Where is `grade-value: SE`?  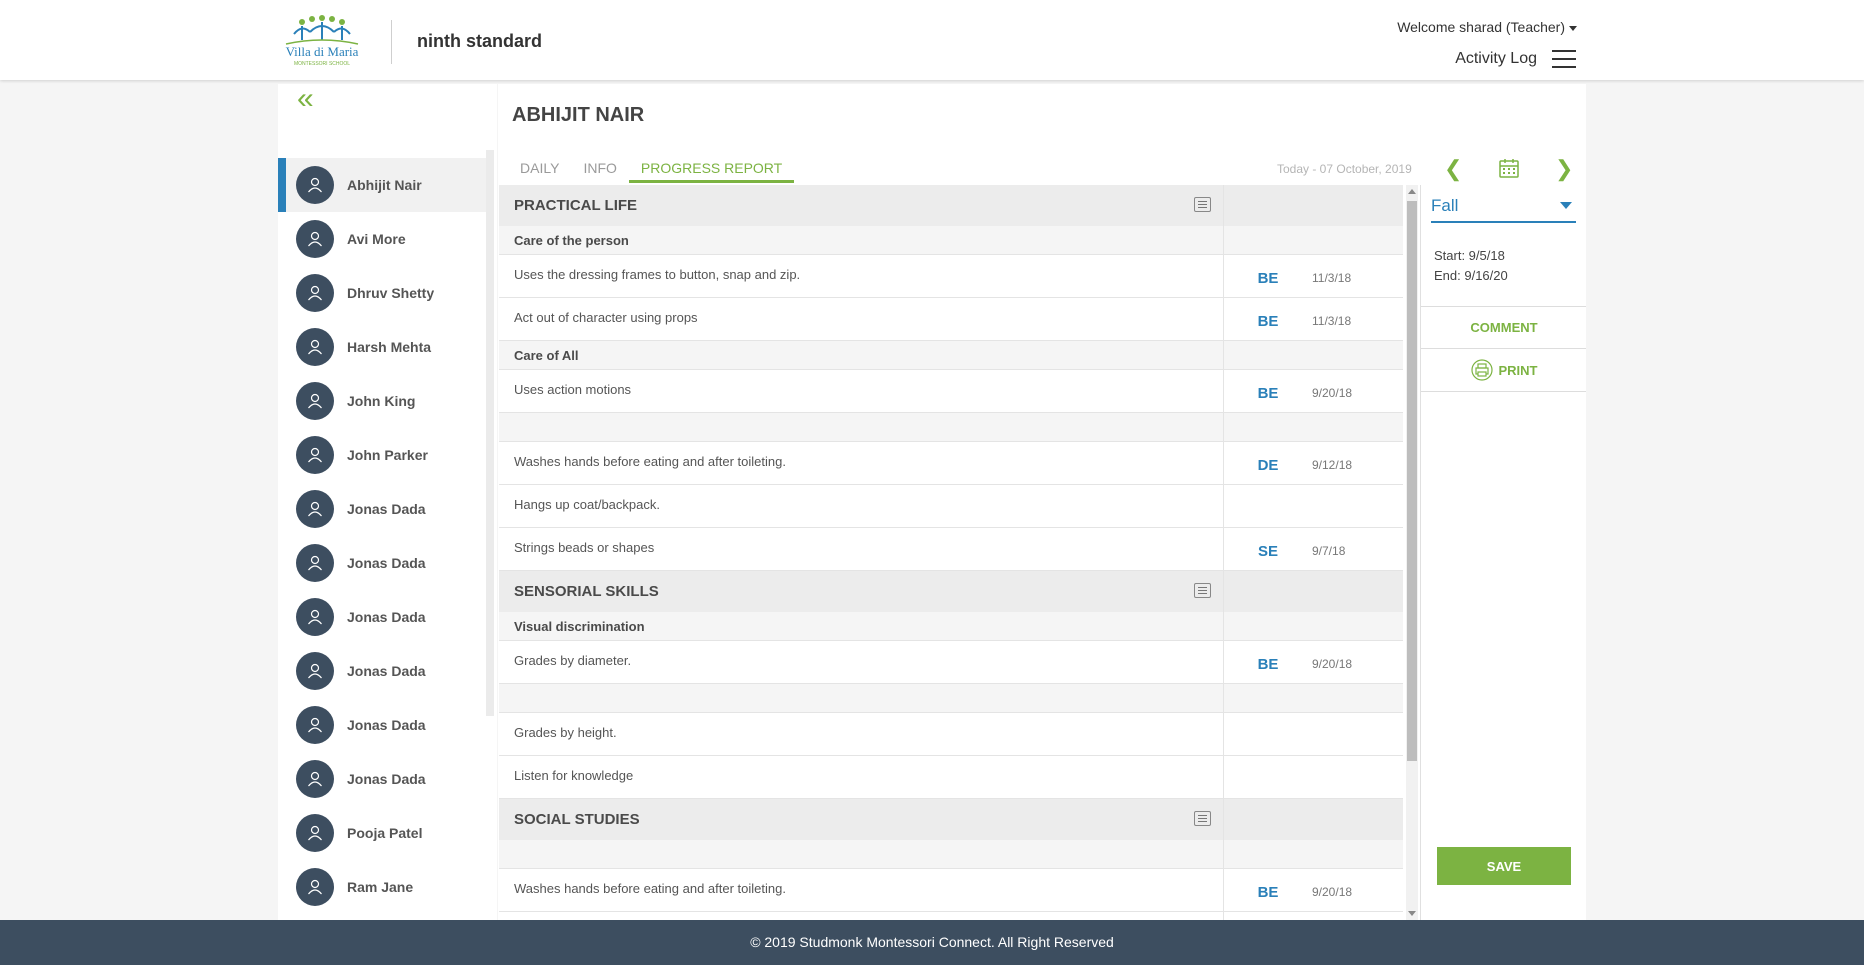
grade-value: SE is located at coordinates (1268, 549).